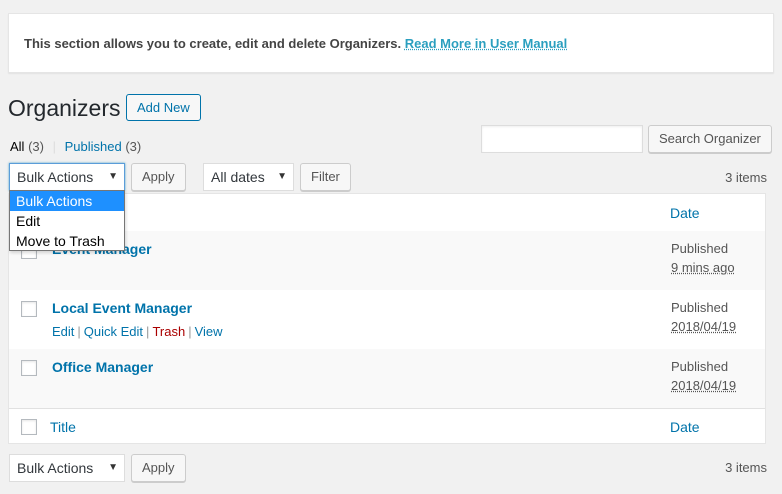  I want to click on dates-filter-select: All dates ▼, so click(248, 177).